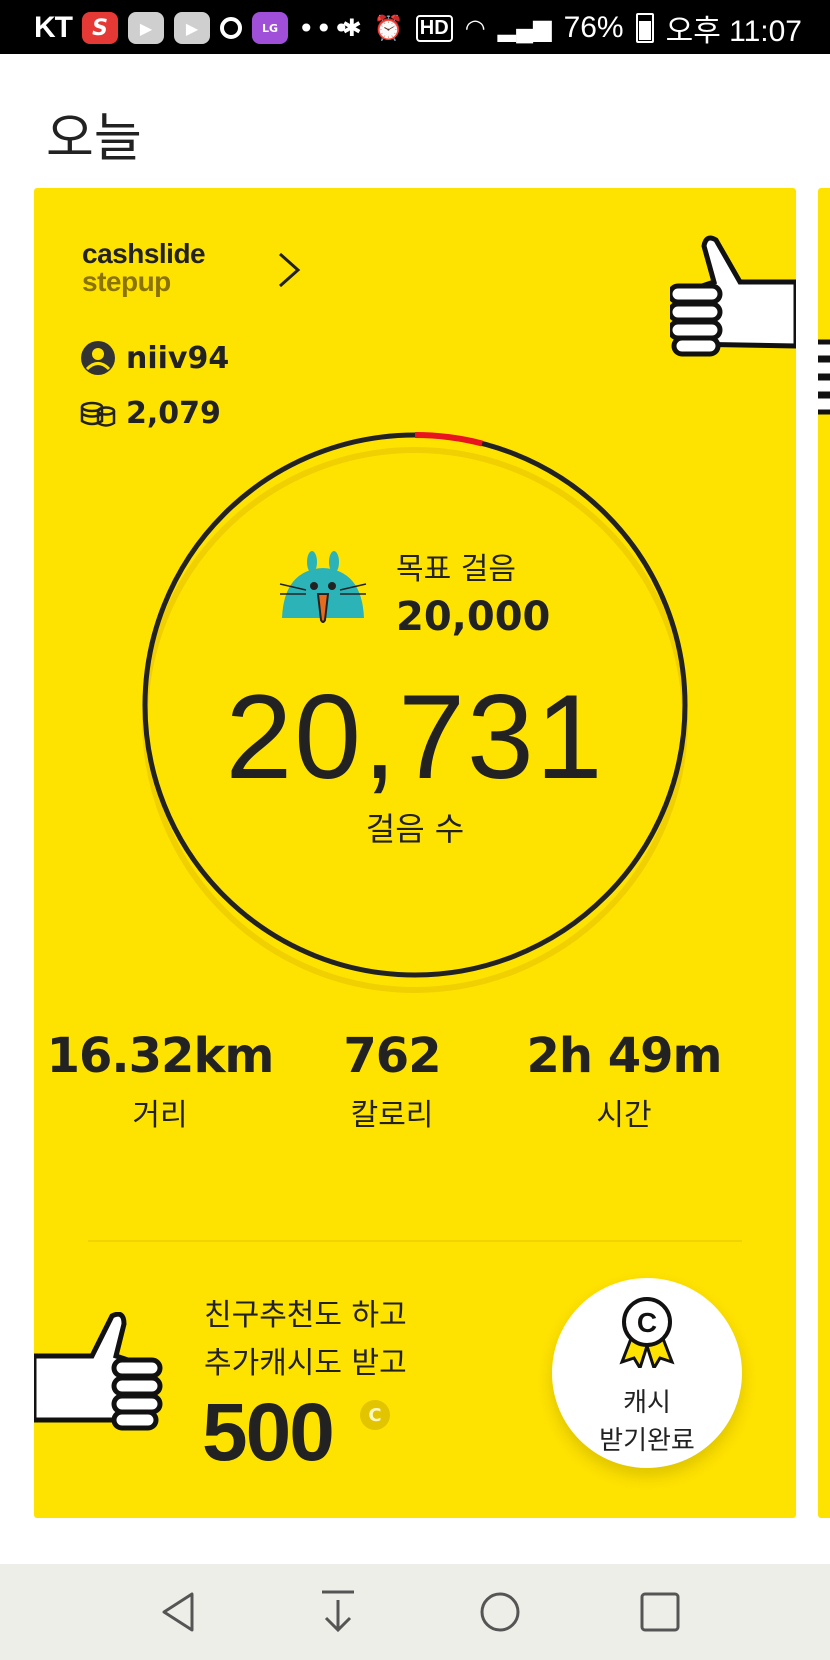 Image resolution: width=830 pixels, height=1660 pixels. I want to click on rabbit-mascot-icon, so click(323, 587).